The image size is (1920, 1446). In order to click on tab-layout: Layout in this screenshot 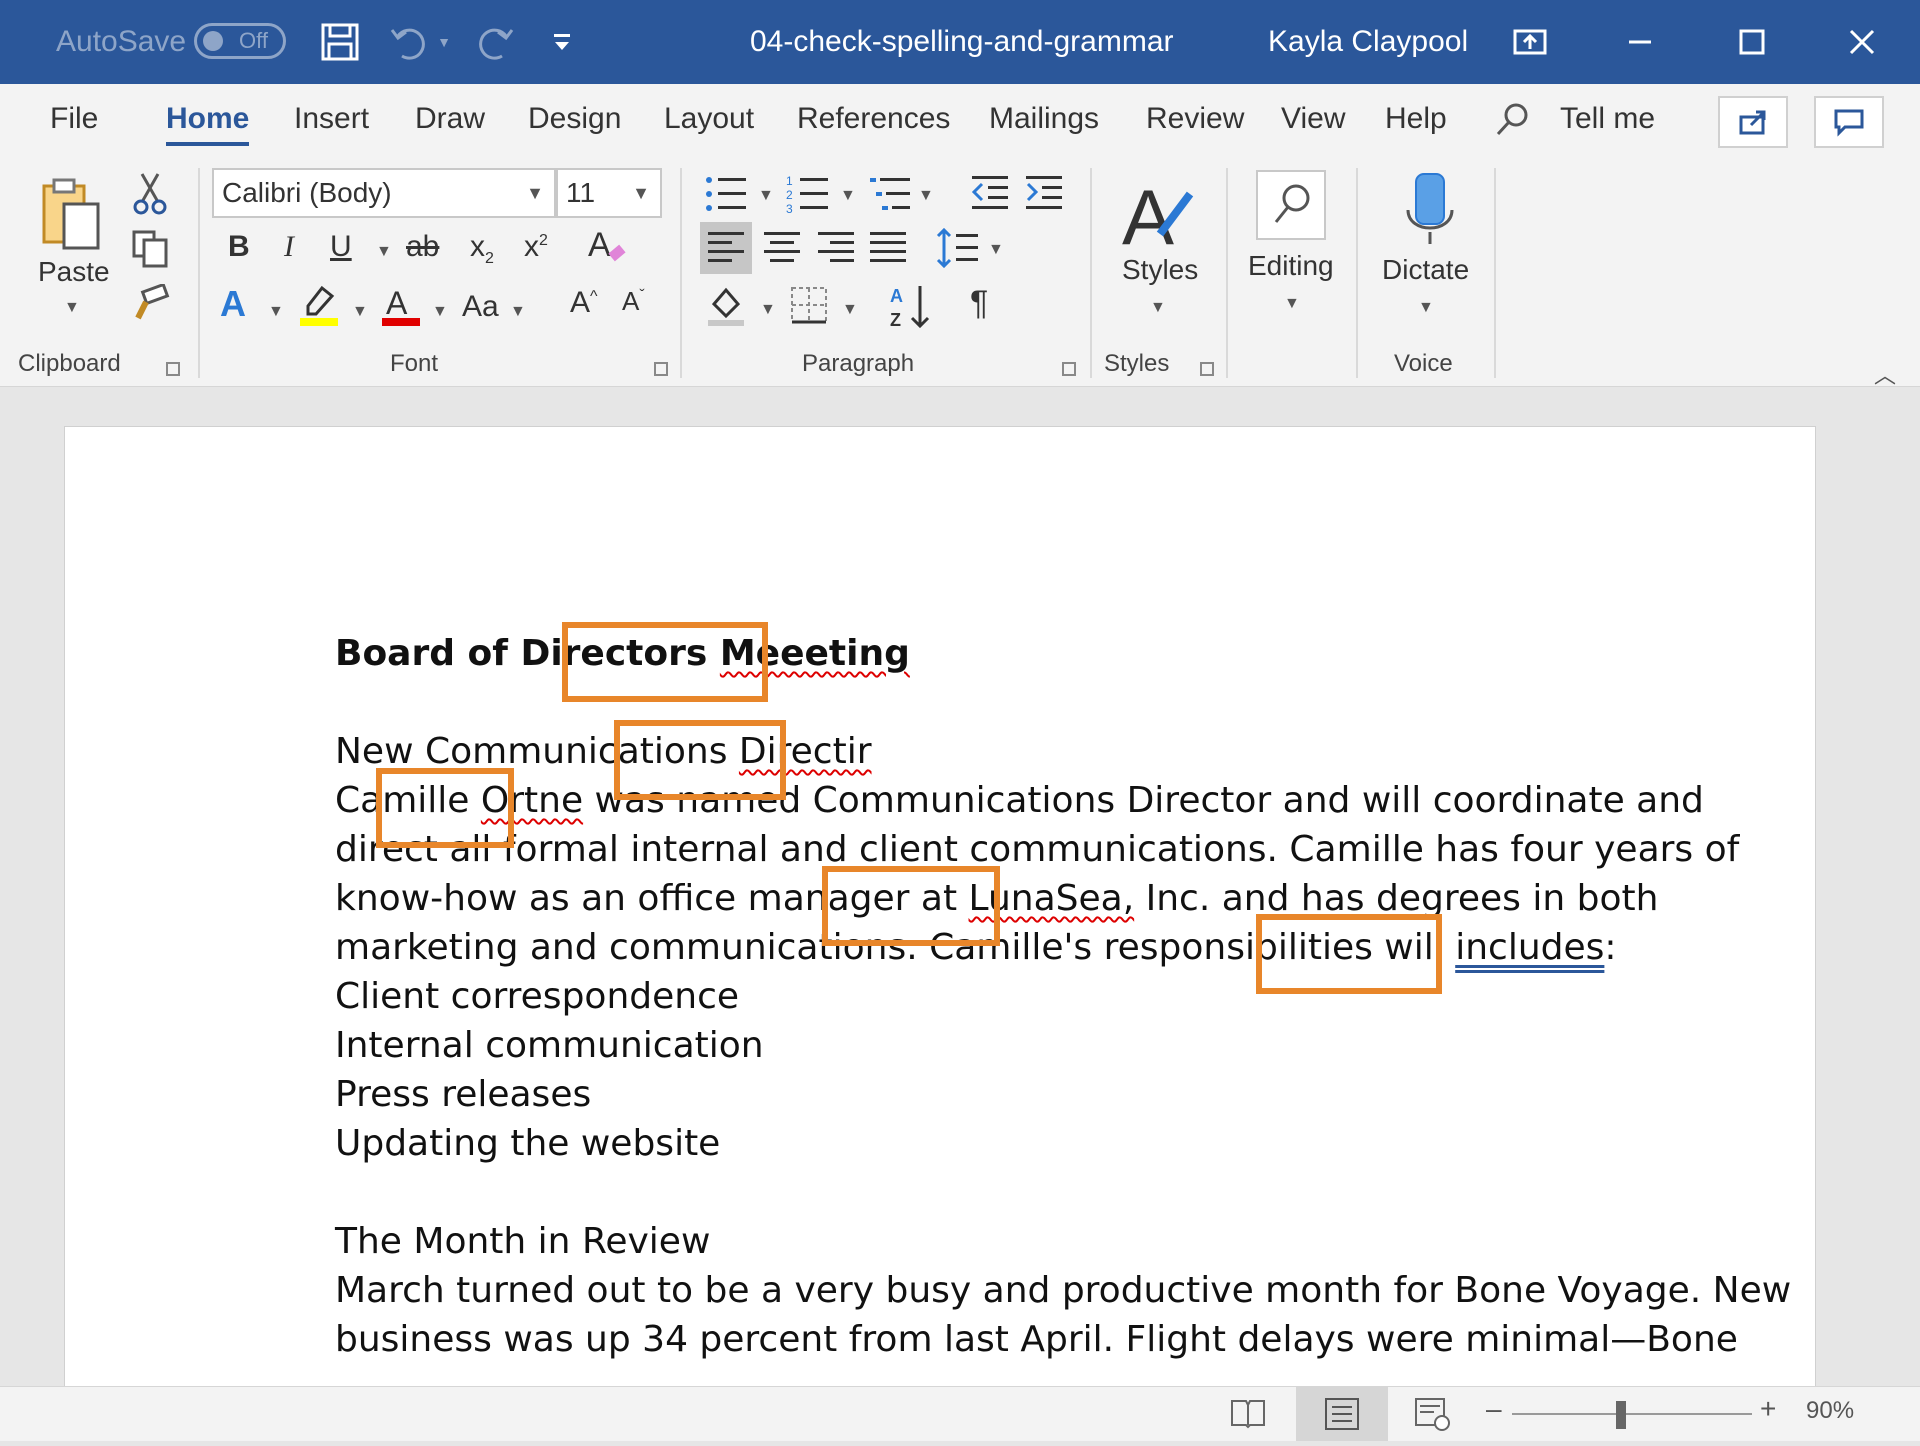, I will do `click(709, 119)`.